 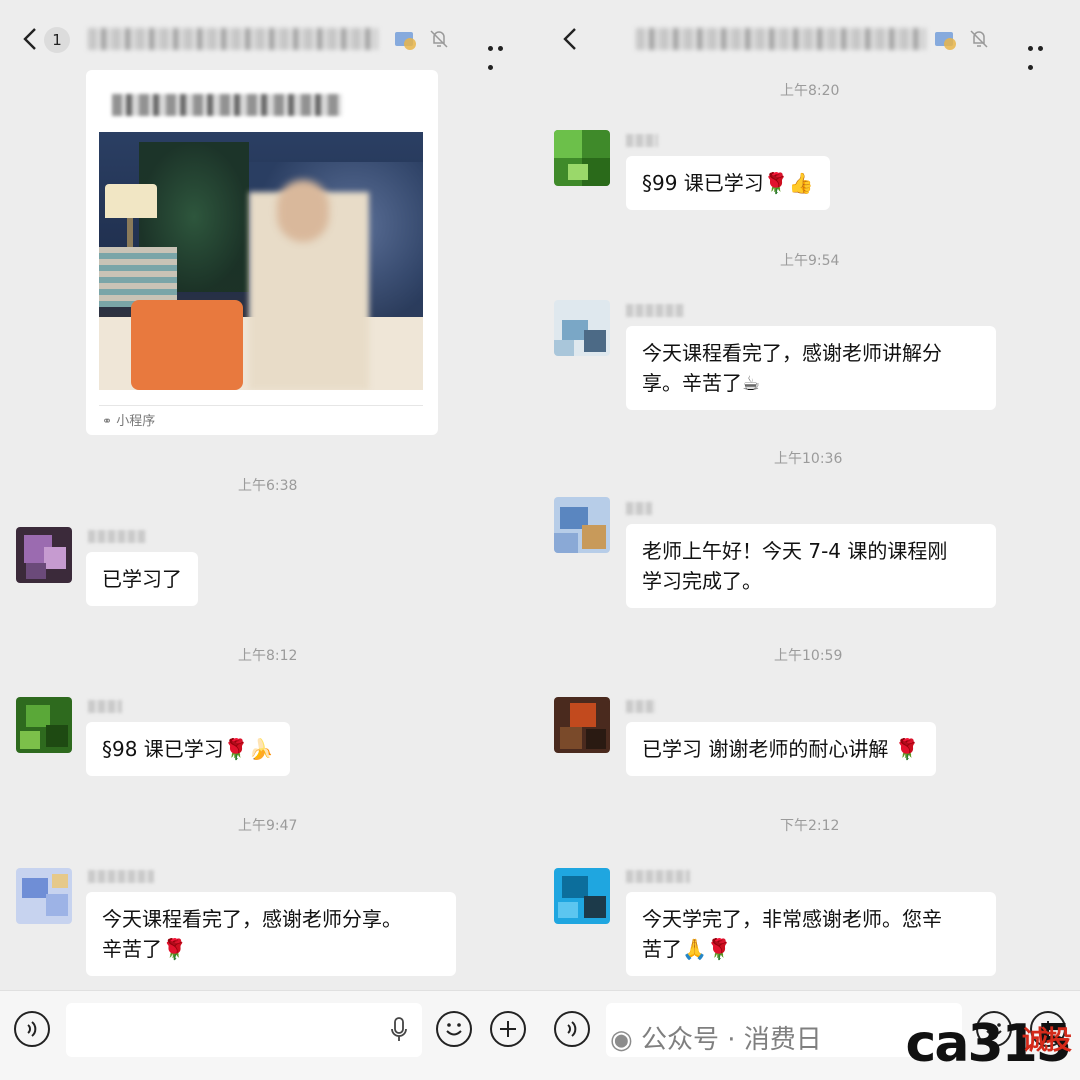 What do you see at coordinates (988, 1044) in the screenshot?
I see `watermark-logo: ca315 诚投` at bounding box center [988, 1044].